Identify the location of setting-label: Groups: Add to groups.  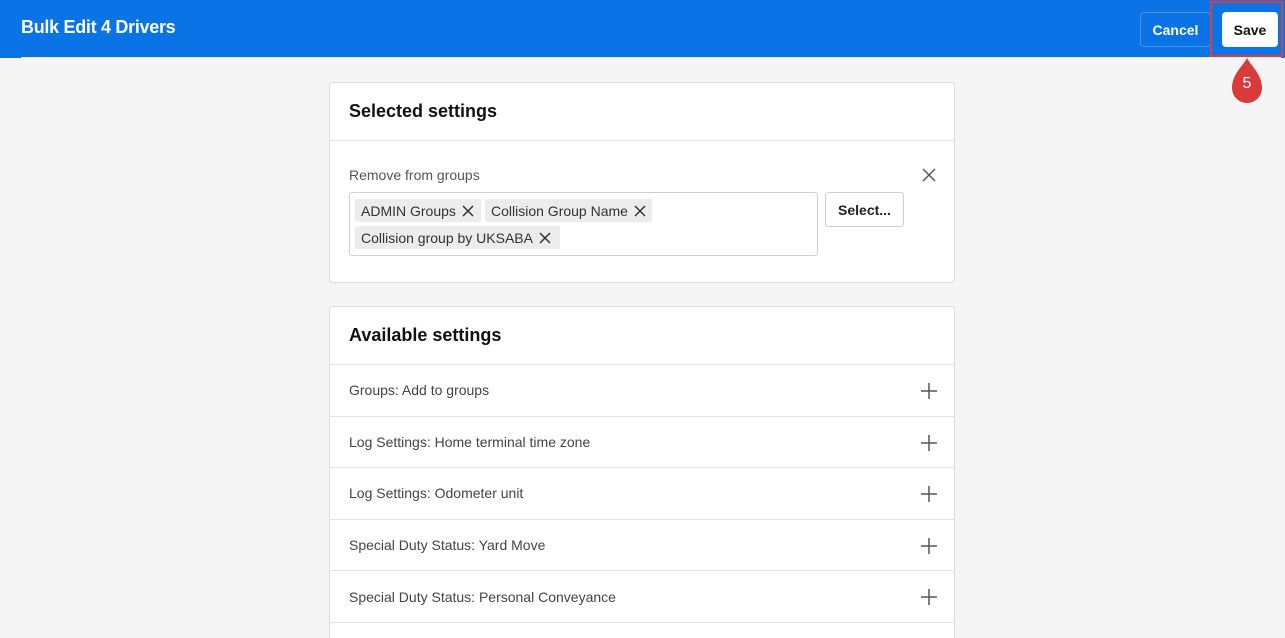
(419, 390).